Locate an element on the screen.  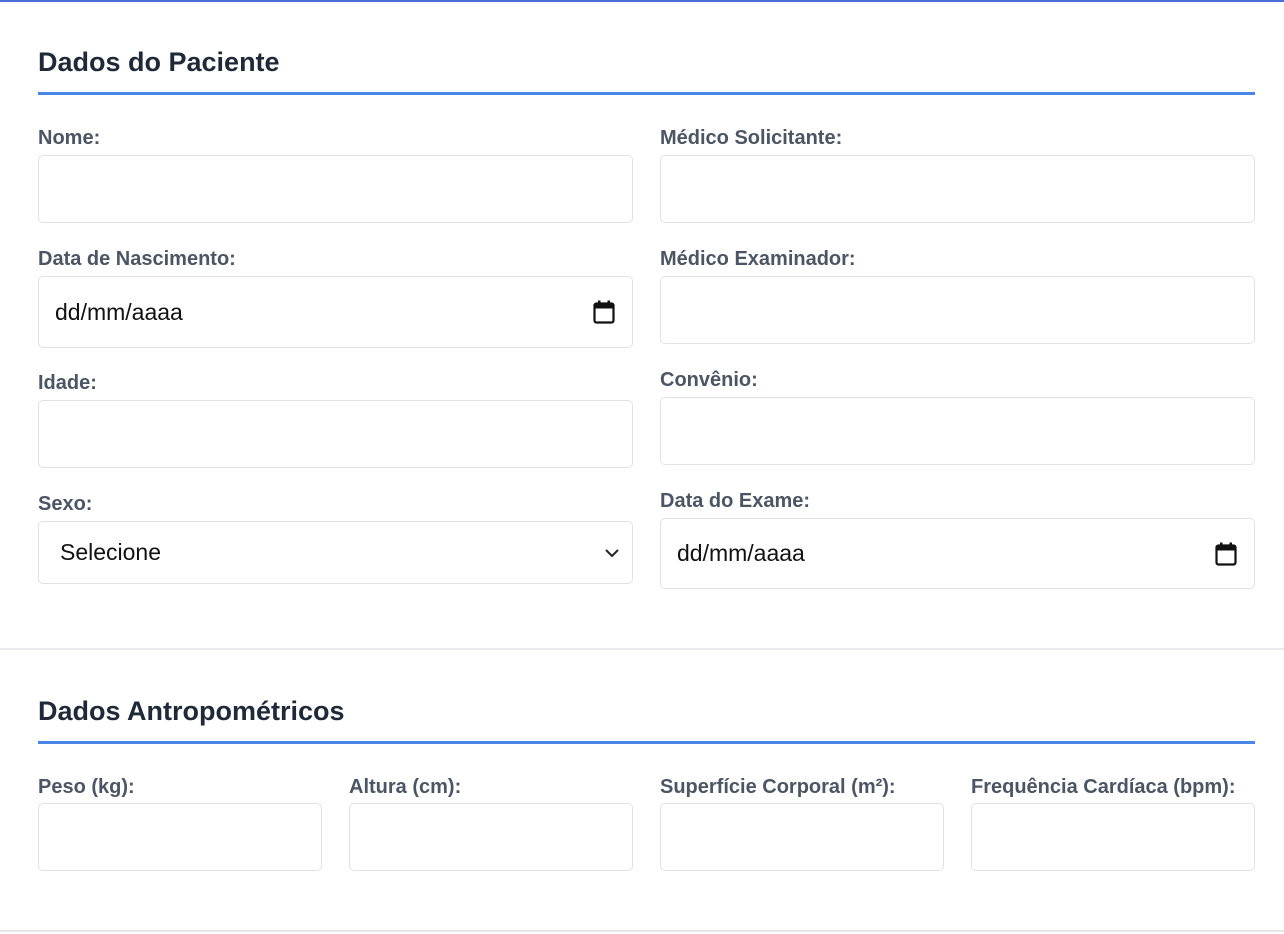
frequencia-cardiaca-input is located at coordinates (1113, 837).